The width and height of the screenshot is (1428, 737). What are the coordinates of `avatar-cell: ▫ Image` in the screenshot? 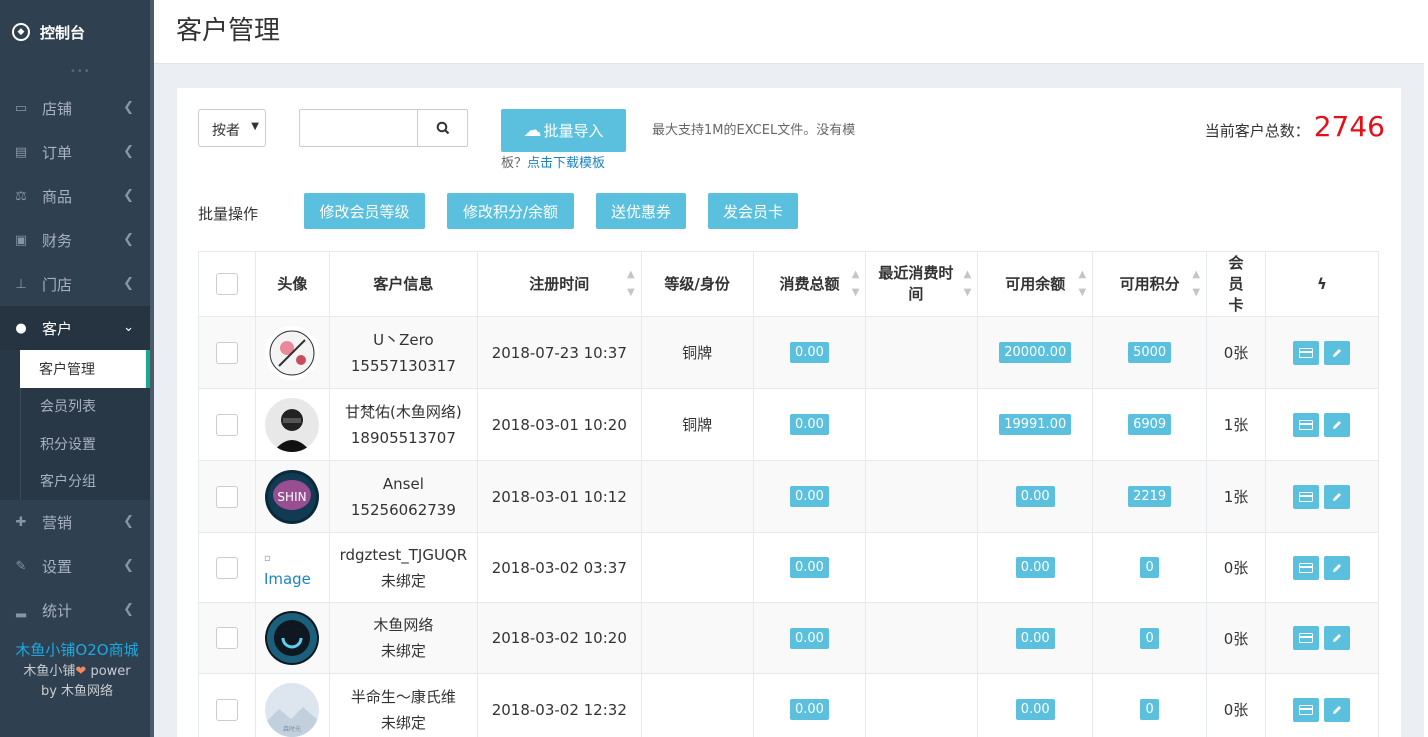 It's located at (292, 567).